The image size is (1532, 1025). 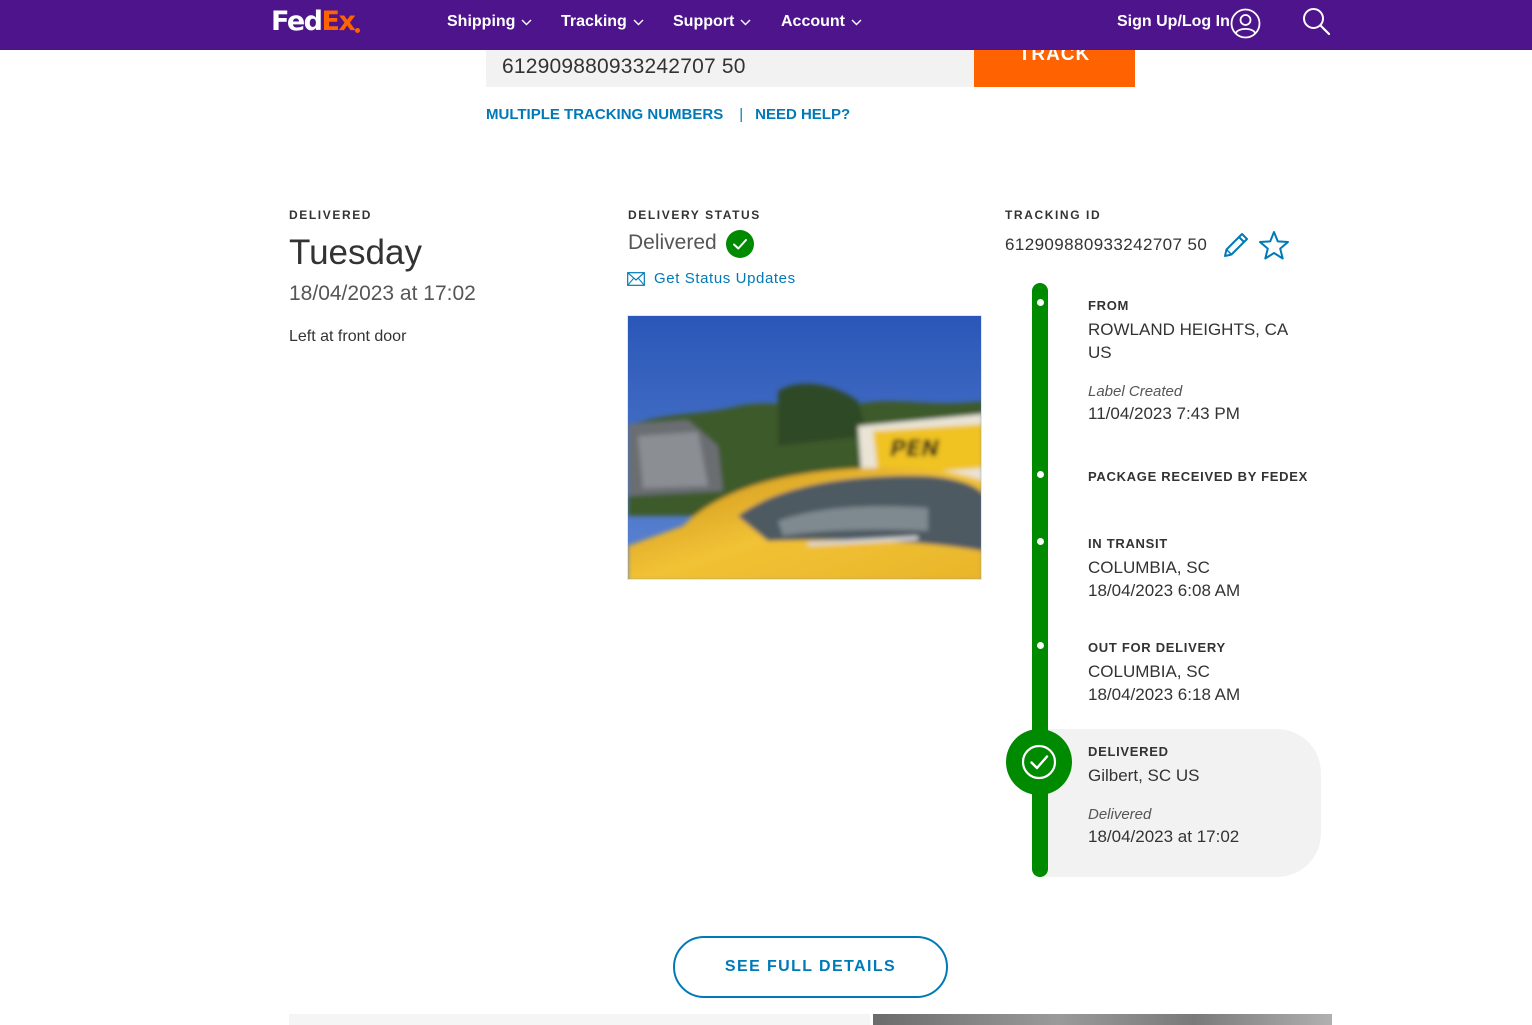 What do you see at coordinates (636, 278) in the screenshot?
I see `envelope-icon` at bounding box center [636, 278].